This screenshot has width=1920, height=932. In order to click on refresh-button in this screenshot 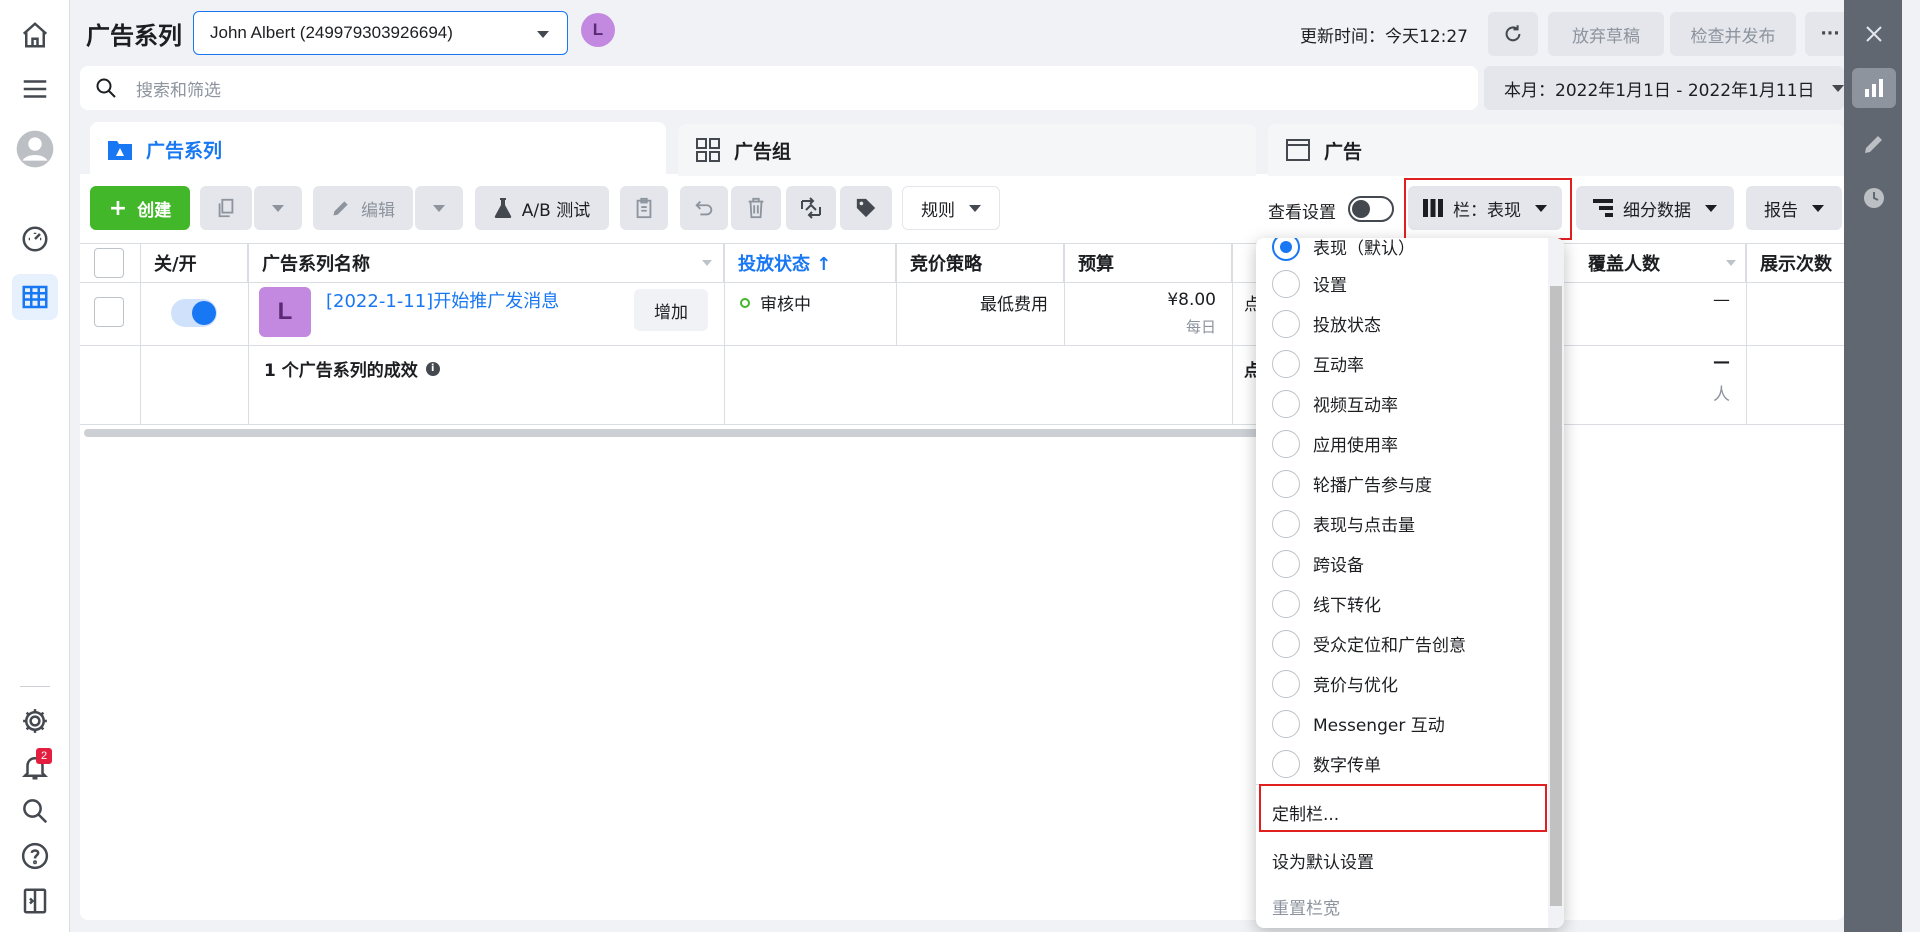, I will do `click(1513, 34)`.